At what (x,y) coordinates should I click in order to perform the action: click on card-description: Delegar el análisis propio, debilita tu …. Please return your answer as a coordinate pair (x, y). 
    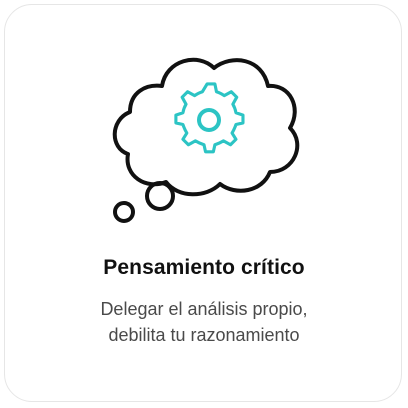
    Looking at the image, I should click on (204, 322).